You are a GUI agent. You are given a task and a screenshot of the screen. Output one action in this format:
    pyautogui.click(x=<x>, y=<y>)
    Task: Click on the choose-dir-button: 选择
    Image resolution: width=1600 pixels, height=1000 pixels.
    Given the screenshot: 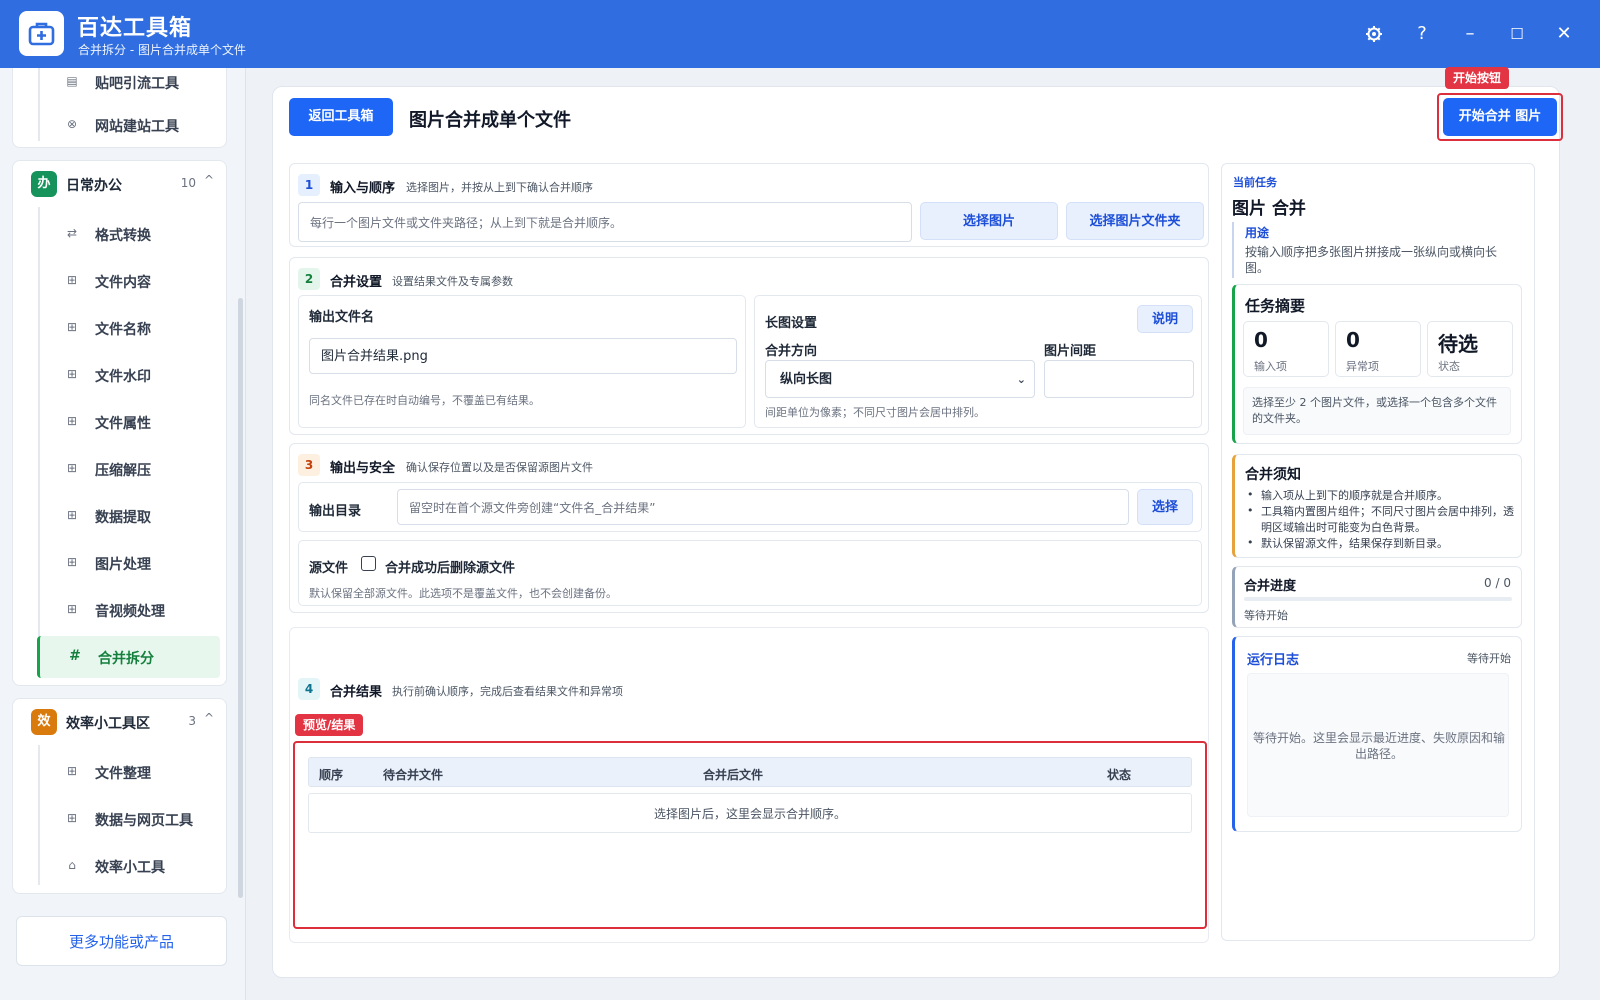 What is the action you would take?
    pyautogui.click(x=1165, y=507)
    